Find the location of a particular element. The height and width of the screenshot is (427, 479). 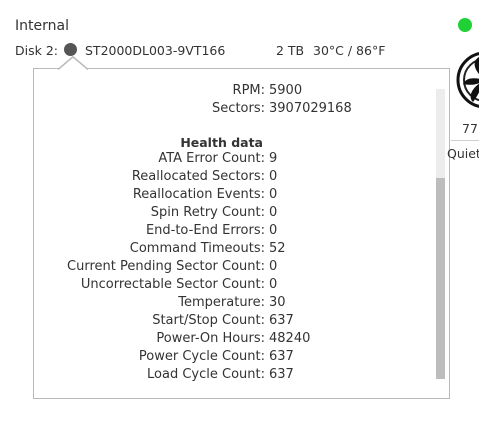

rpm-row: RPM: 5900 is located at coordinates (234, 91).